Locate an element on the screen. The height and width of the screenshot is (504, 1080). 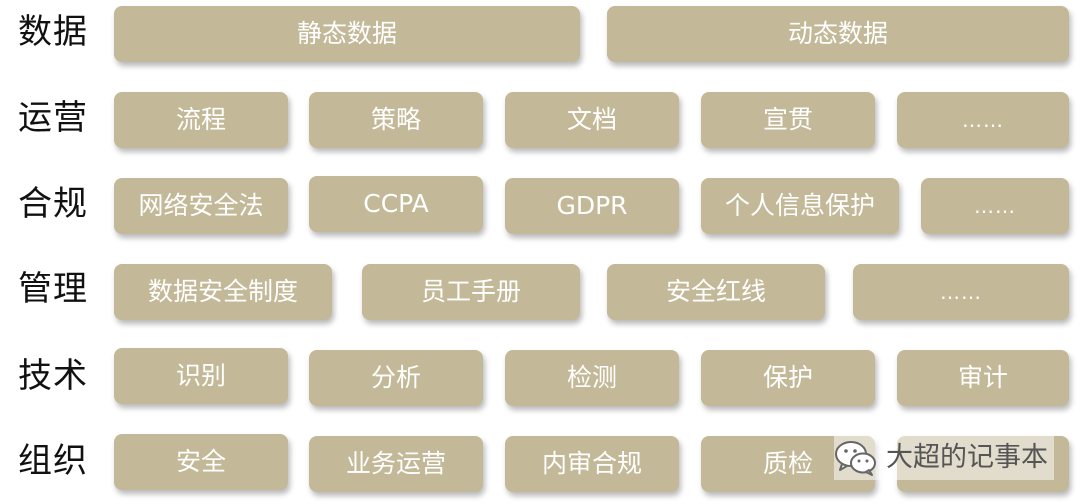
box-security-team: 安全 is located at coordinates (201, 462).